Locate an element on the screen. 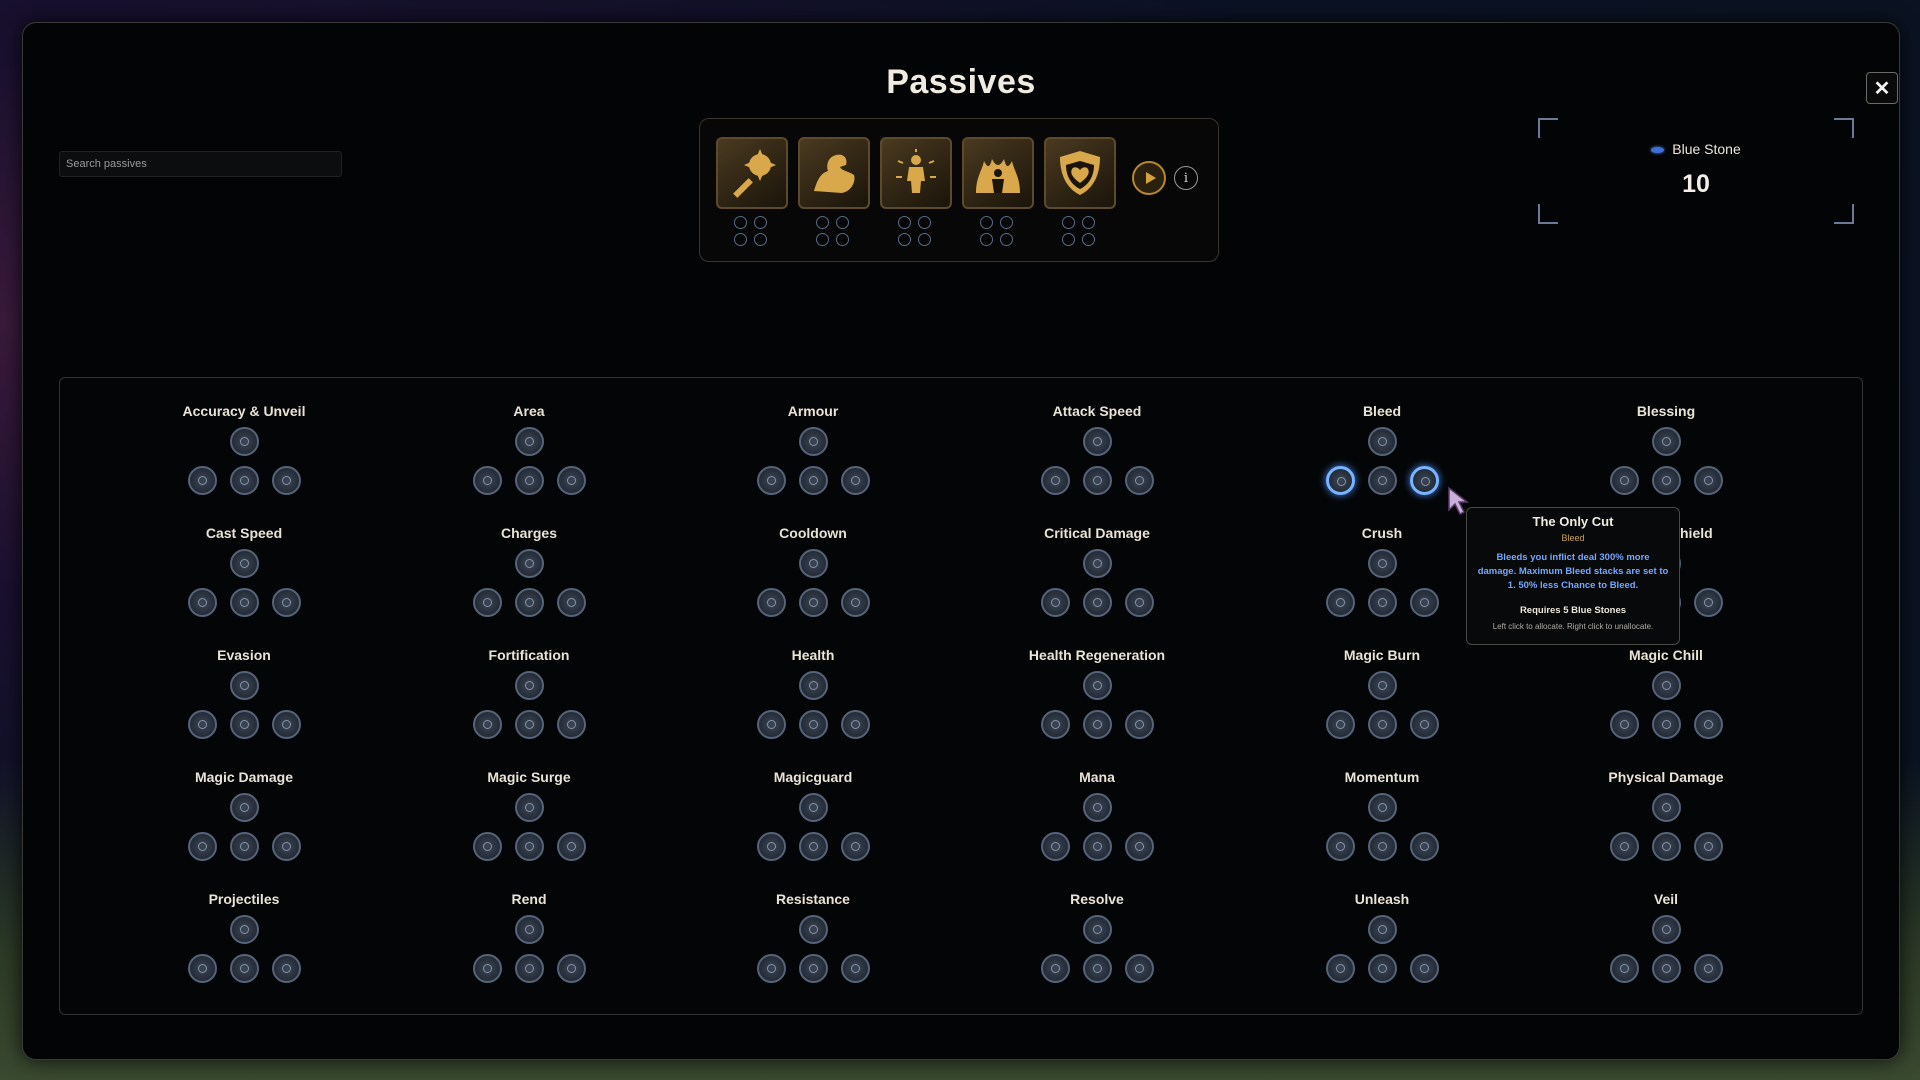 The height and width of the screenshot is (1080, 1920). class-slot-flame is located at coordinates (998, 191).